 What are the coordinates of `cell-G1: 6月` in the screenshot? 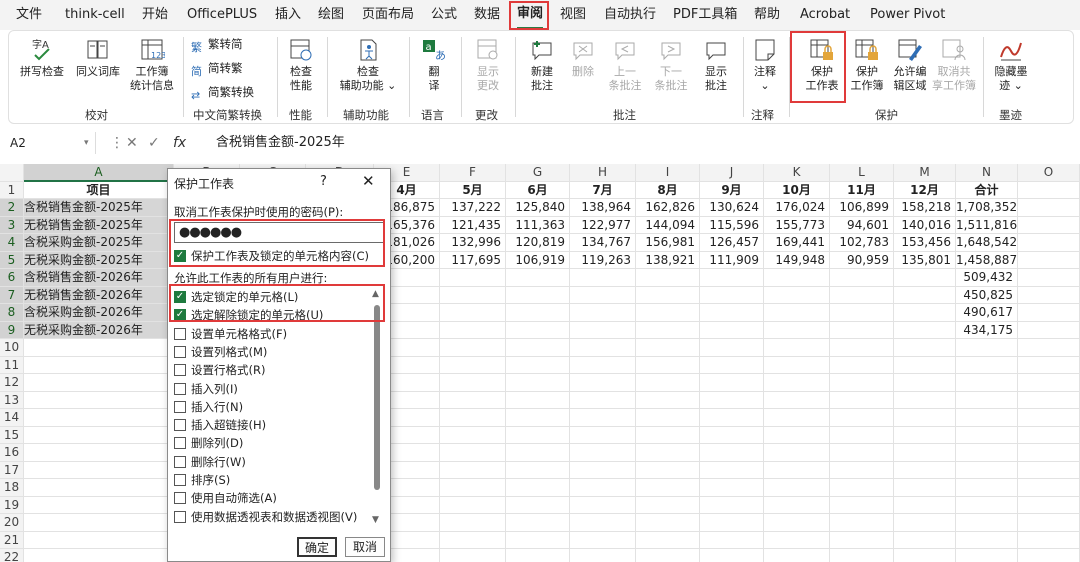 It's located at (538, 190).